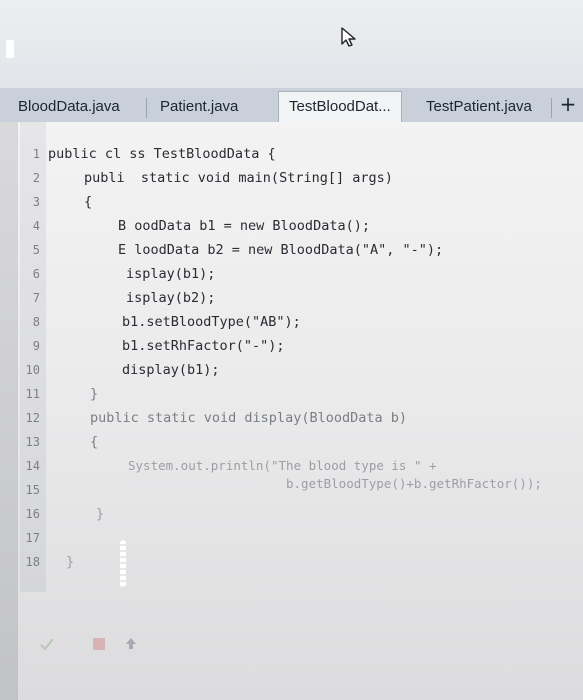  Describe the element at coordinates (32, 370) in the screenshot. I see `line-number: 10` at that location.